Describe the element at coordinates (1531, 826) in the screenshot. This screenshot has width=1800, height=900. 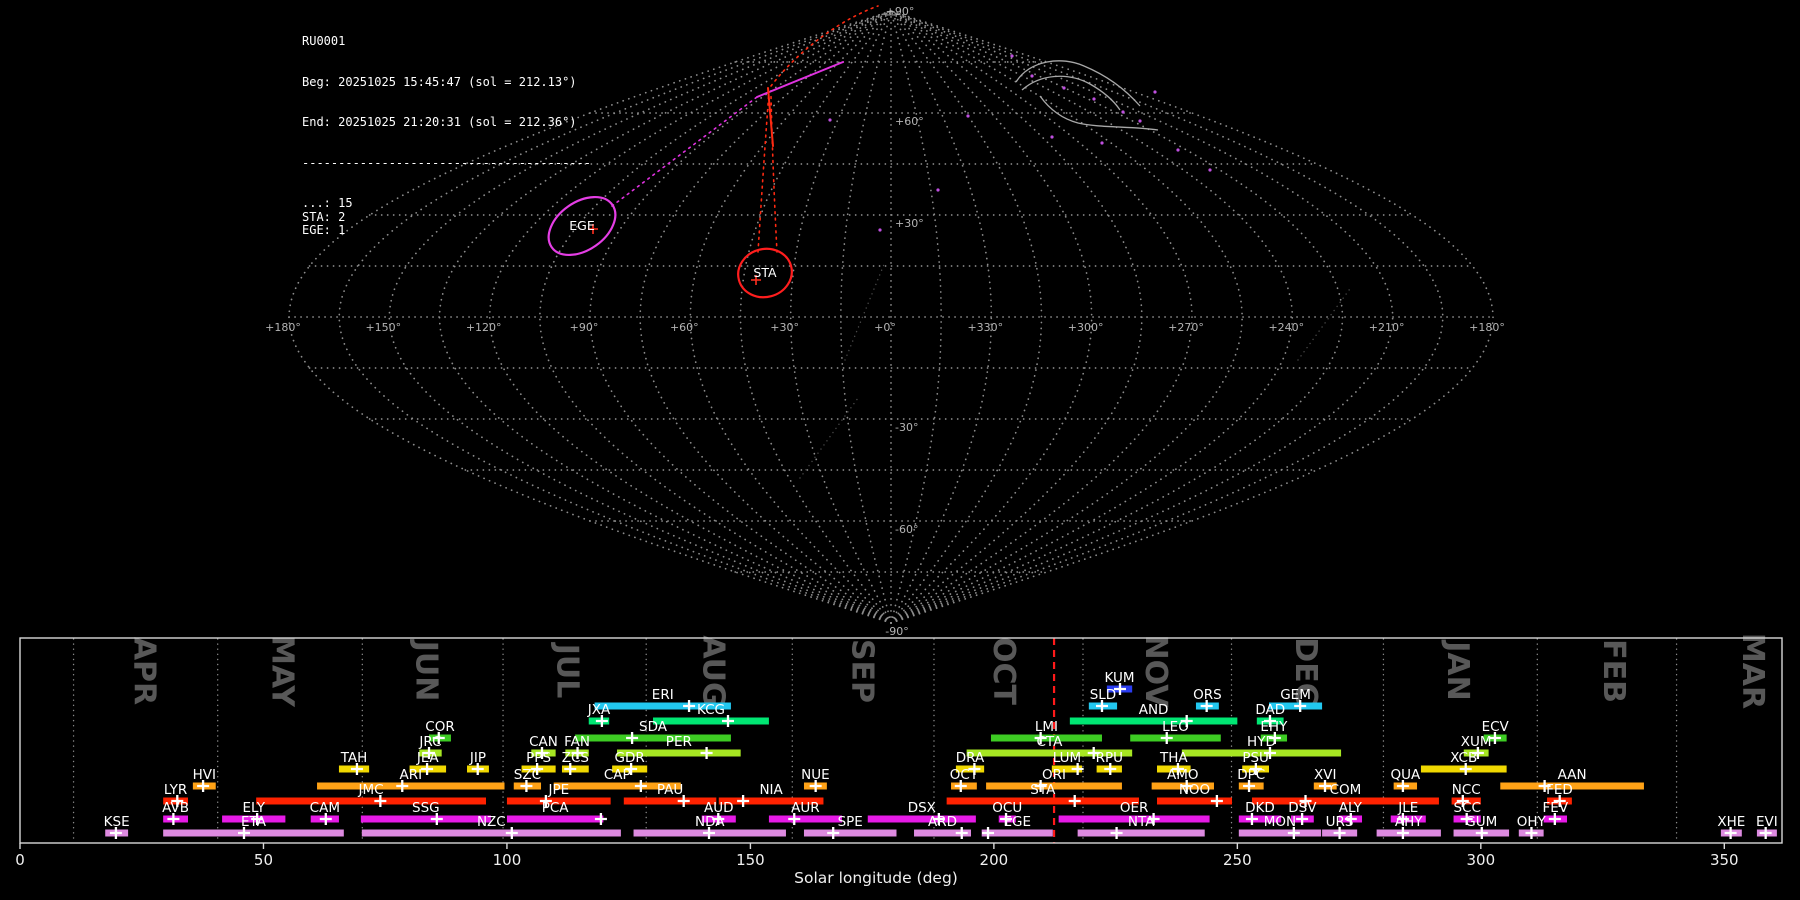
I see `shower-OHY: OHY` at that location.